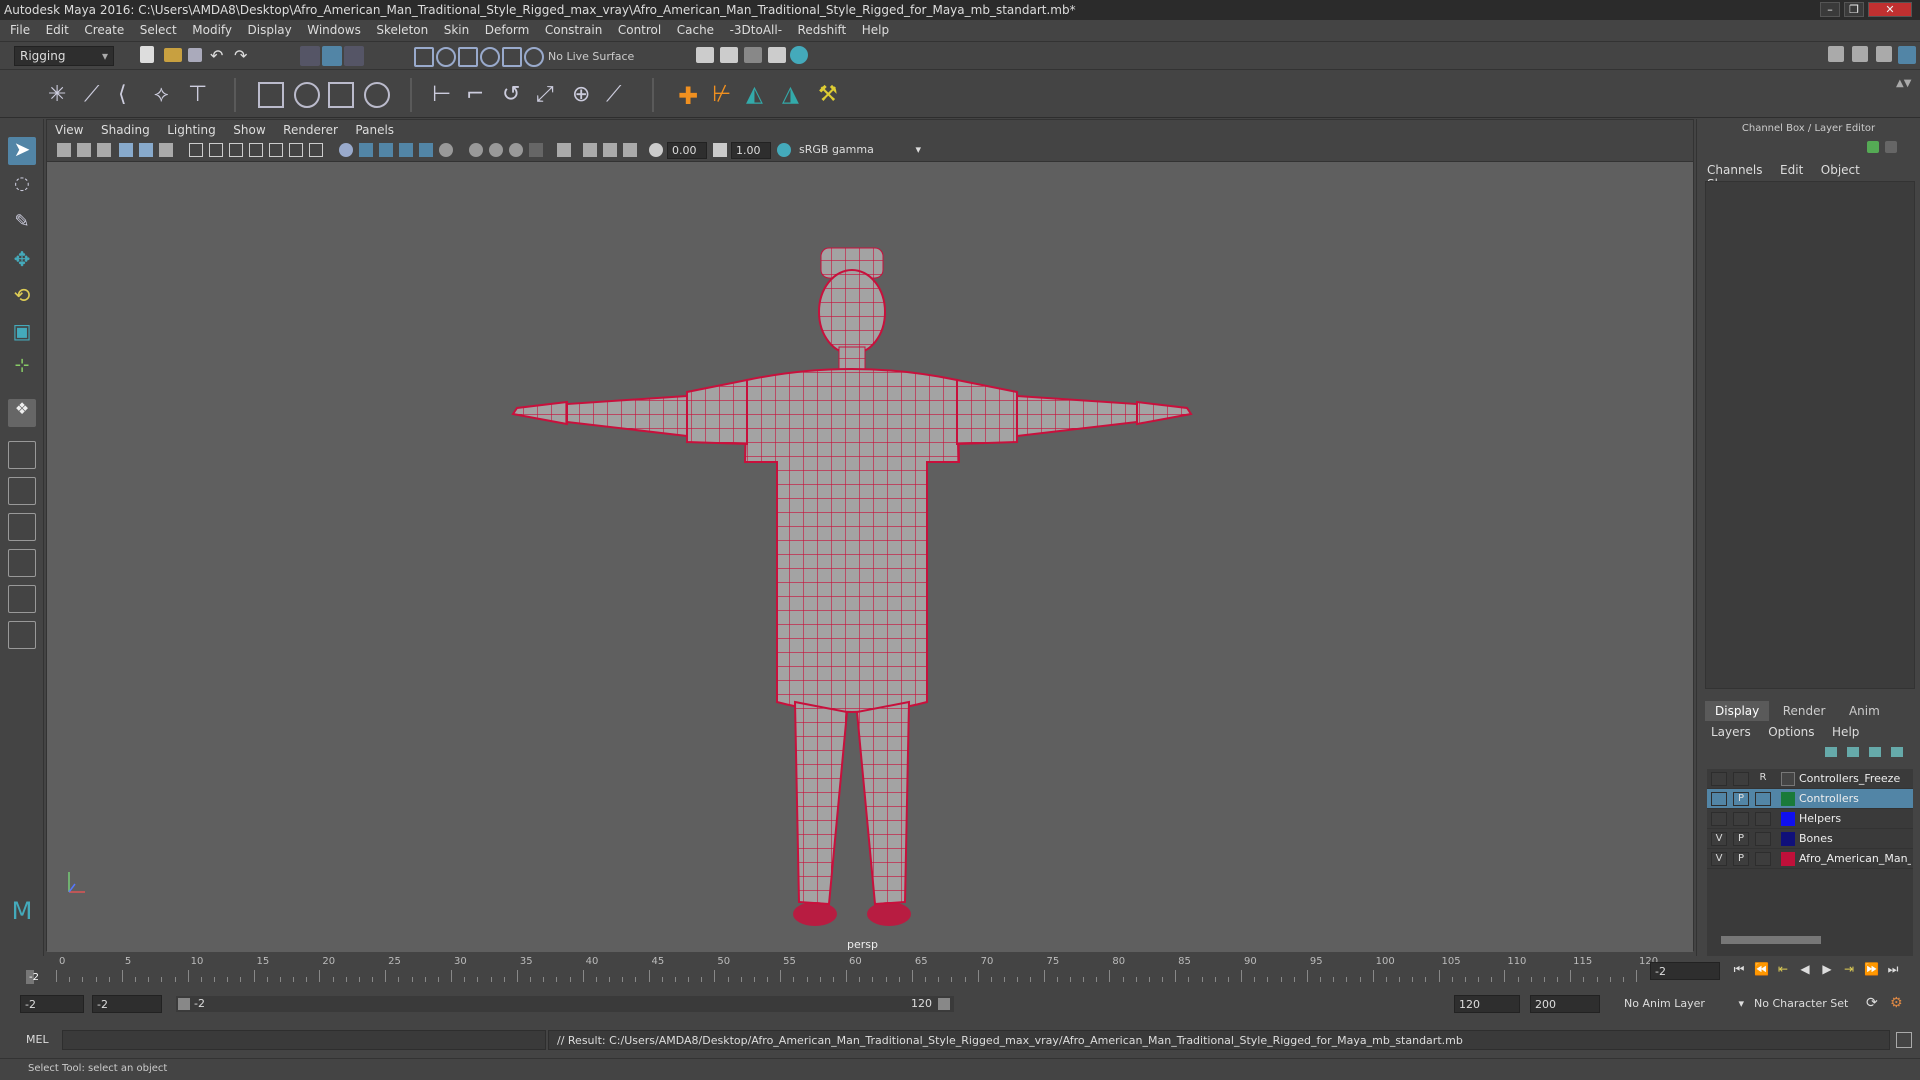 This screenshot has width=1920, height=1080. Describe the element at coordinates (656, 150) in the screenshot. I see `exposure-icon` at that location.